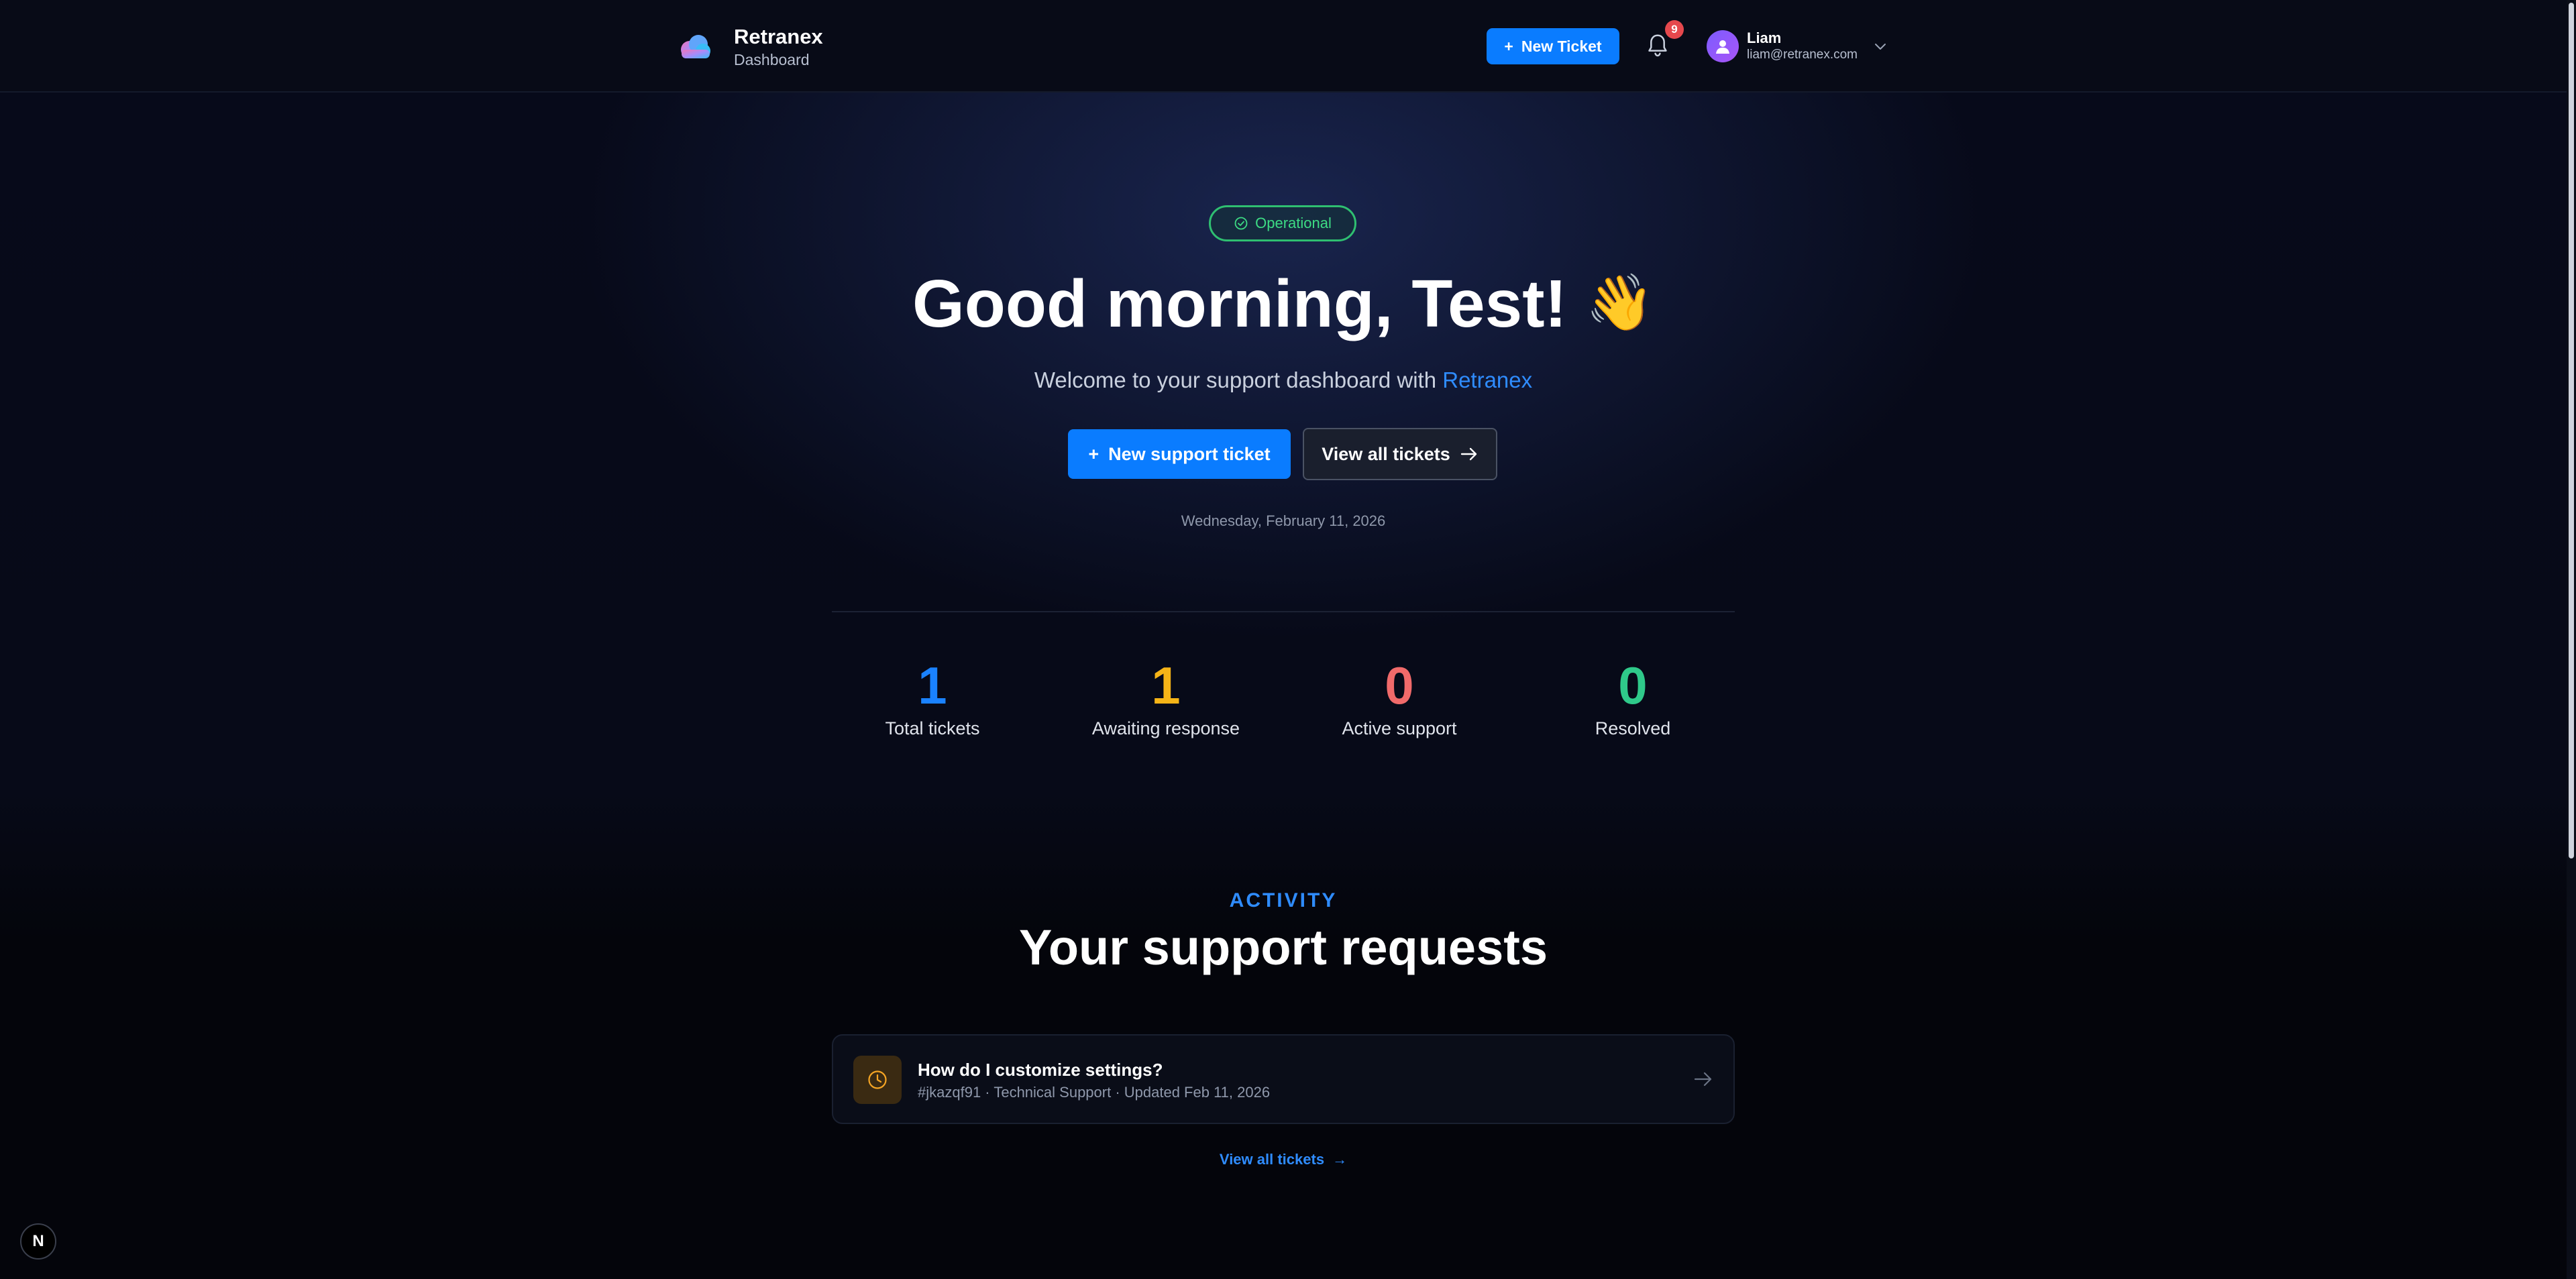  What do you see at coordinates (1283, 611) in the screenshot?
I see `divider` at bounding box center [1283, 611].